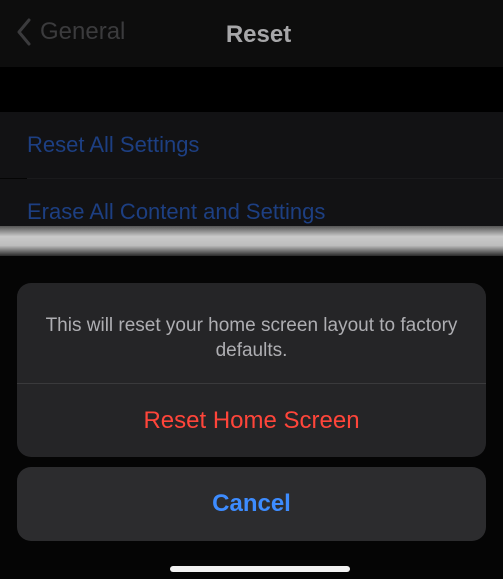  I want to click on page-title: Reset, so click(258, 34).